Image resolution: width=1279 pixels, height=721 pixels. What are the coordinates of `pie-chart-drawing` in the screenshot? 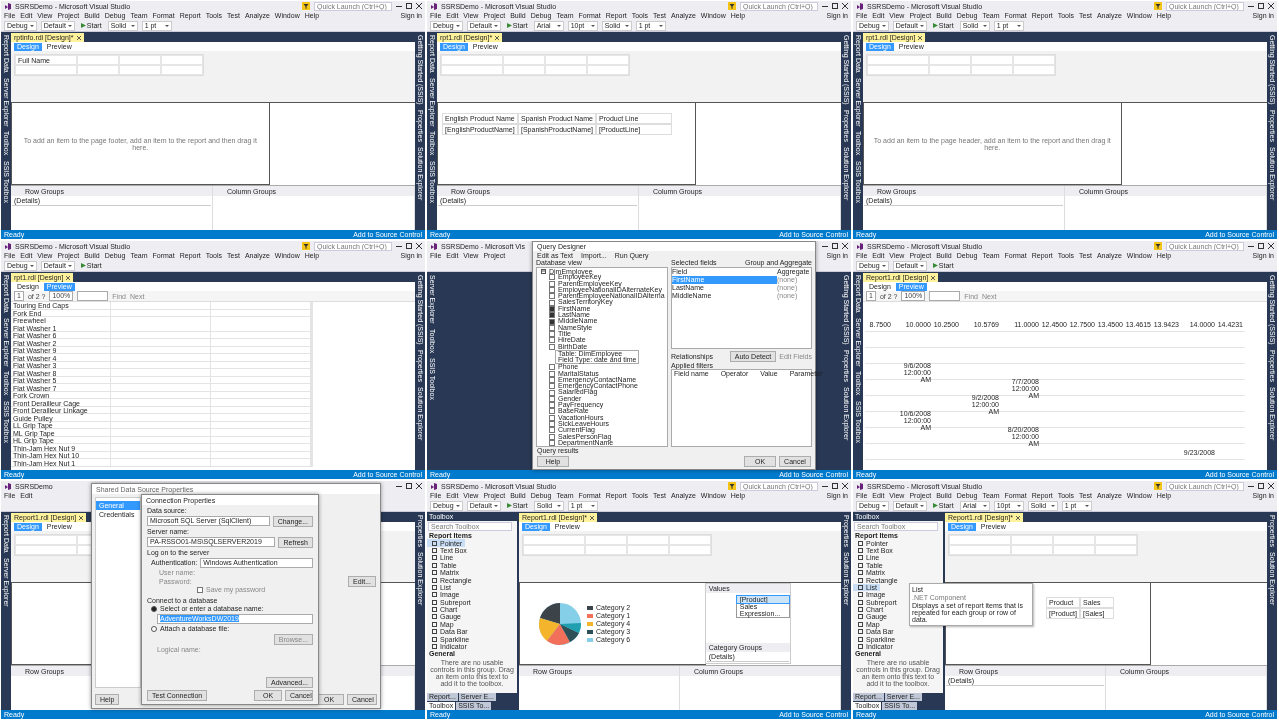 It's located at (560, 623).